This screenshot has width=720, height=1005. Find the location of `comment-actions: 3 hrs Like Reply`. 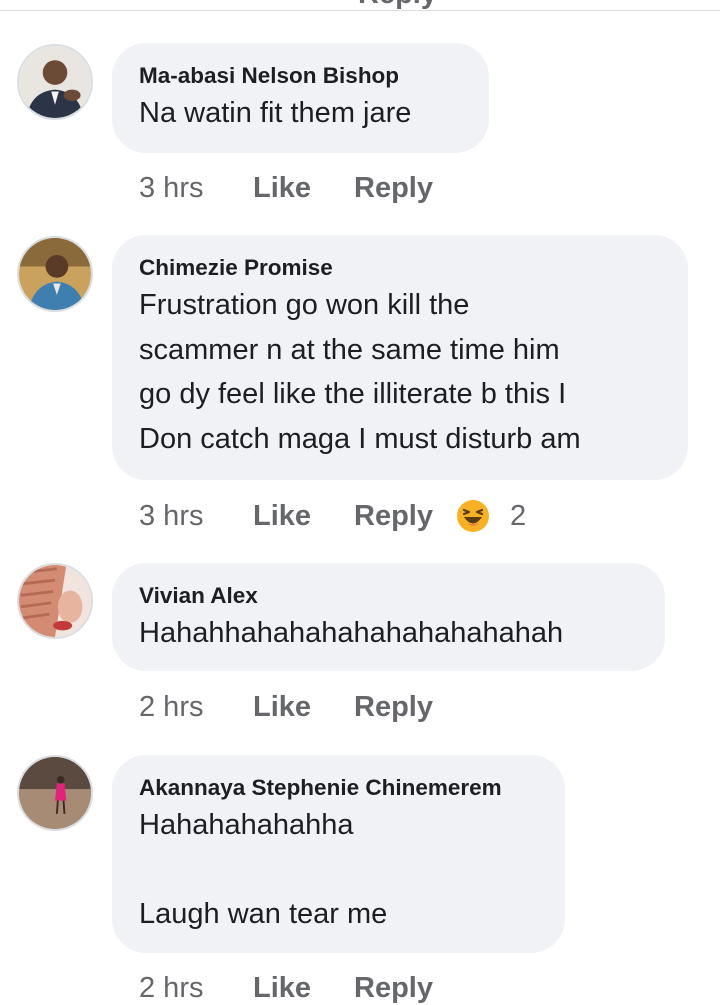

comment-actions: 3 hrs Like Reply is located at coordinates (286, 188).